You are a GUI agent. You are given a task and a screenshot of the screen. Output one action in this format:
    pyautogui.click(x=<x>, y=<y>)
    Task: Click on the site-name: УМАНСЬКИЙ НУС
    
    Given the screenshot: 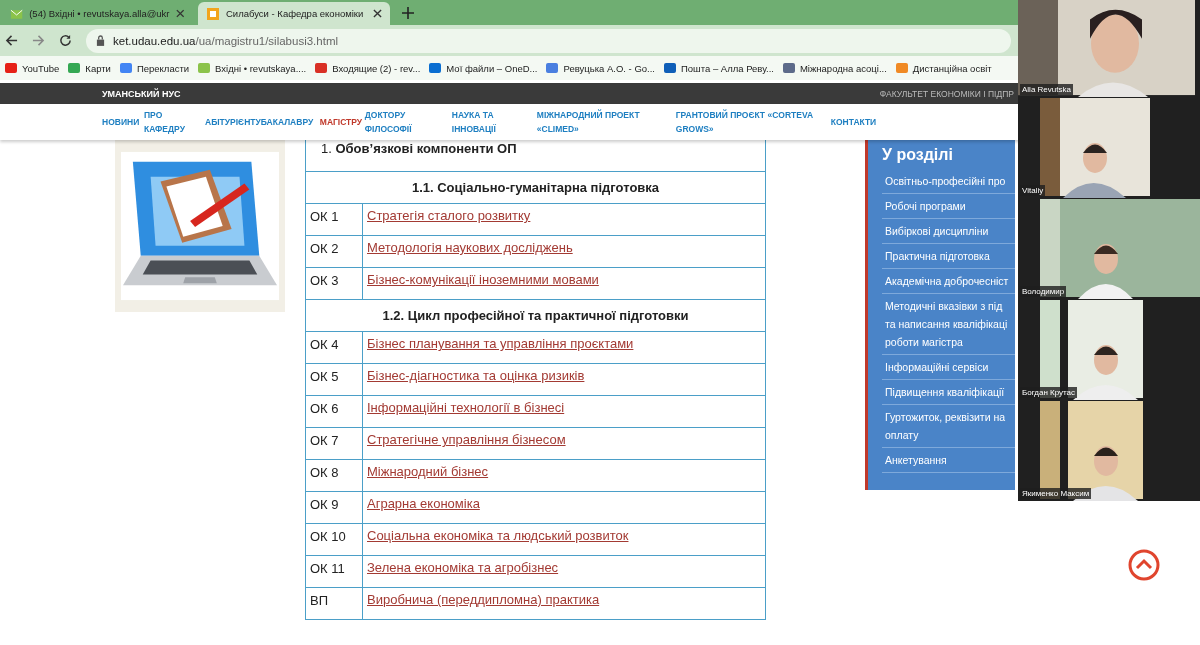 What is the action you would take?
    pyautogui.click(x=141, y=93)
    